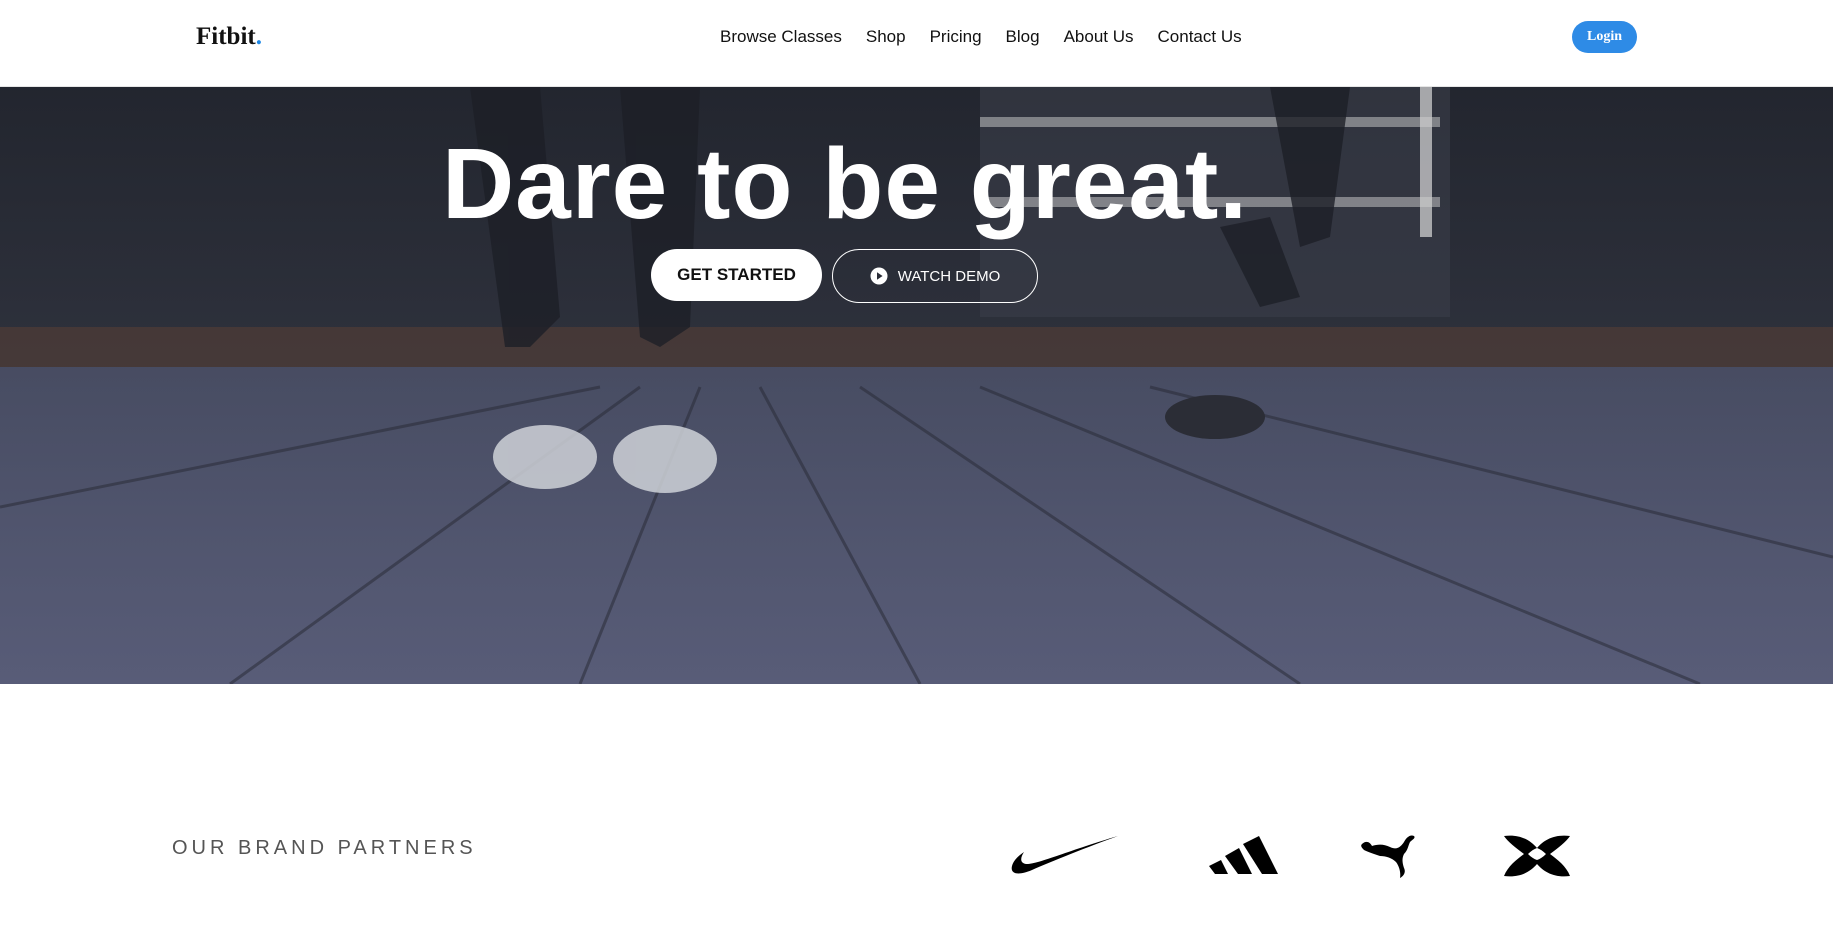 This screenshot has height=940, width=1833. What do you see at coordinates (949, 276) in the screenshot?
I see `watch-demo-label: WATCH DEMO` at bounding box center [949, 276].